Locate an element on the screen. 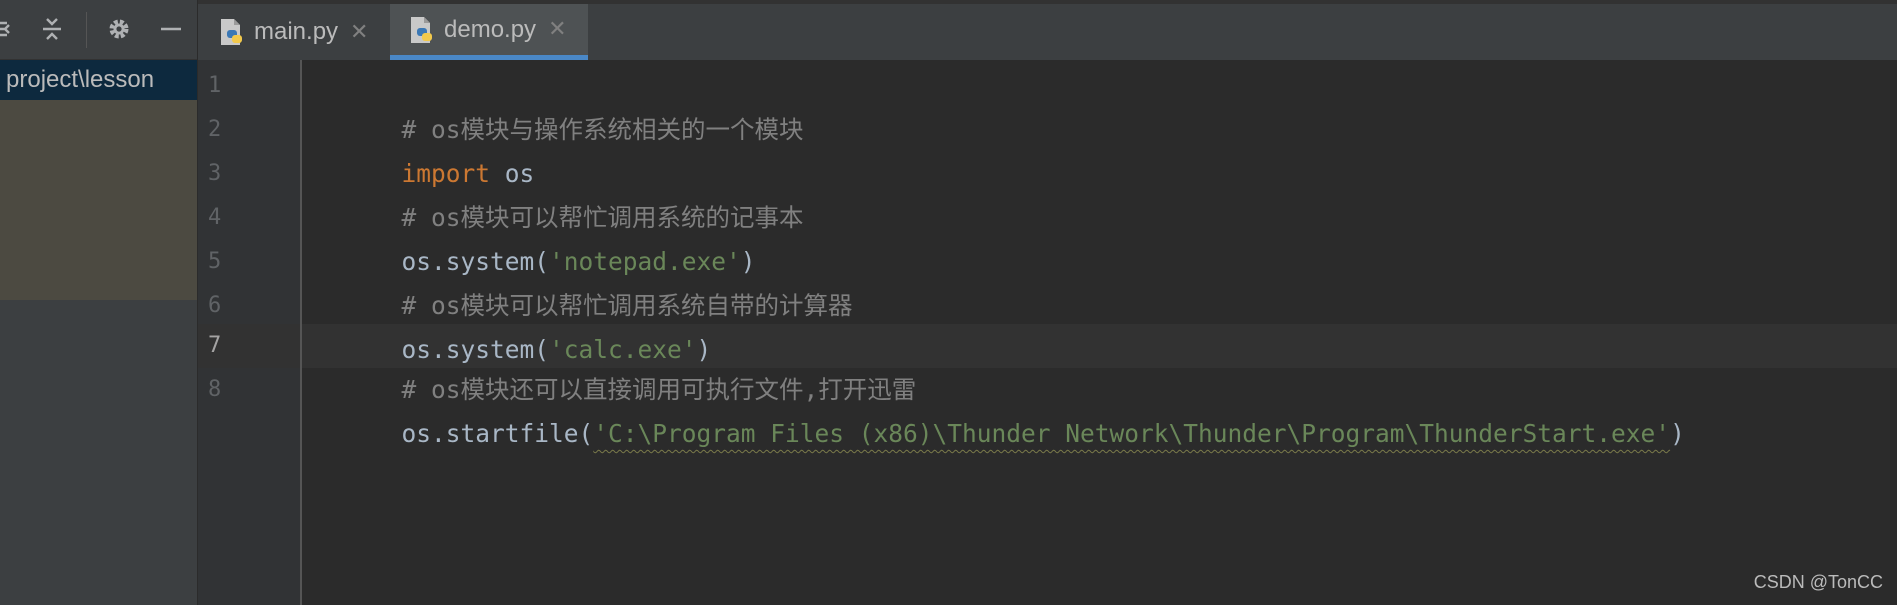  tab-label: demo.py is located at coordinates (490, 29).